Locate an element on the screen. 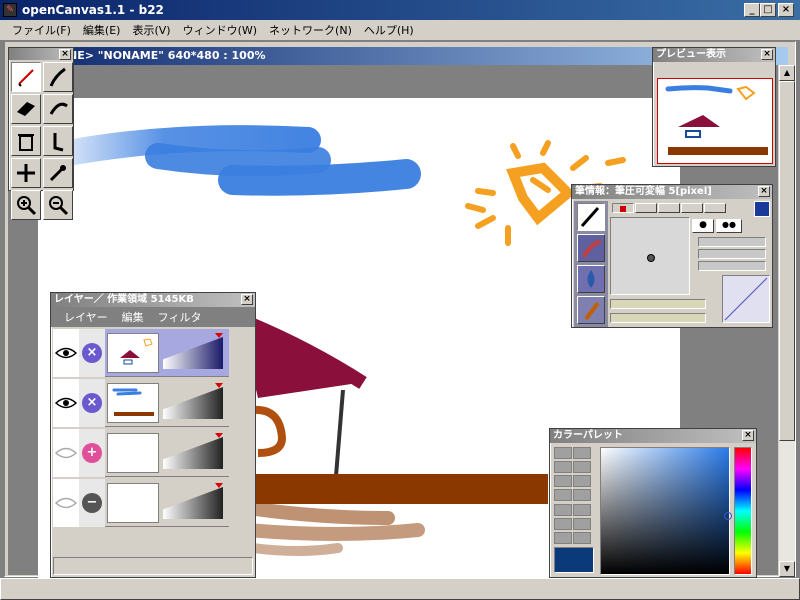  close-button: × is located at coordinates (786, 10).